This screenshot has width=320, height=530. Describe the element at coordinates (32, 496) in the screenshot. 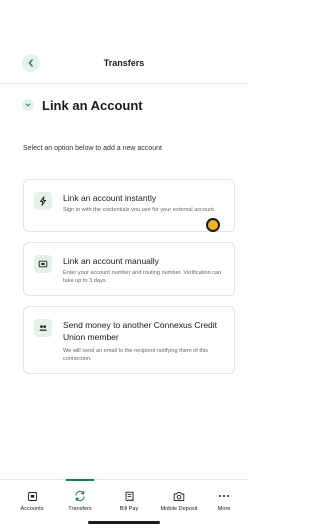

I see `accounts-icon` at that location.